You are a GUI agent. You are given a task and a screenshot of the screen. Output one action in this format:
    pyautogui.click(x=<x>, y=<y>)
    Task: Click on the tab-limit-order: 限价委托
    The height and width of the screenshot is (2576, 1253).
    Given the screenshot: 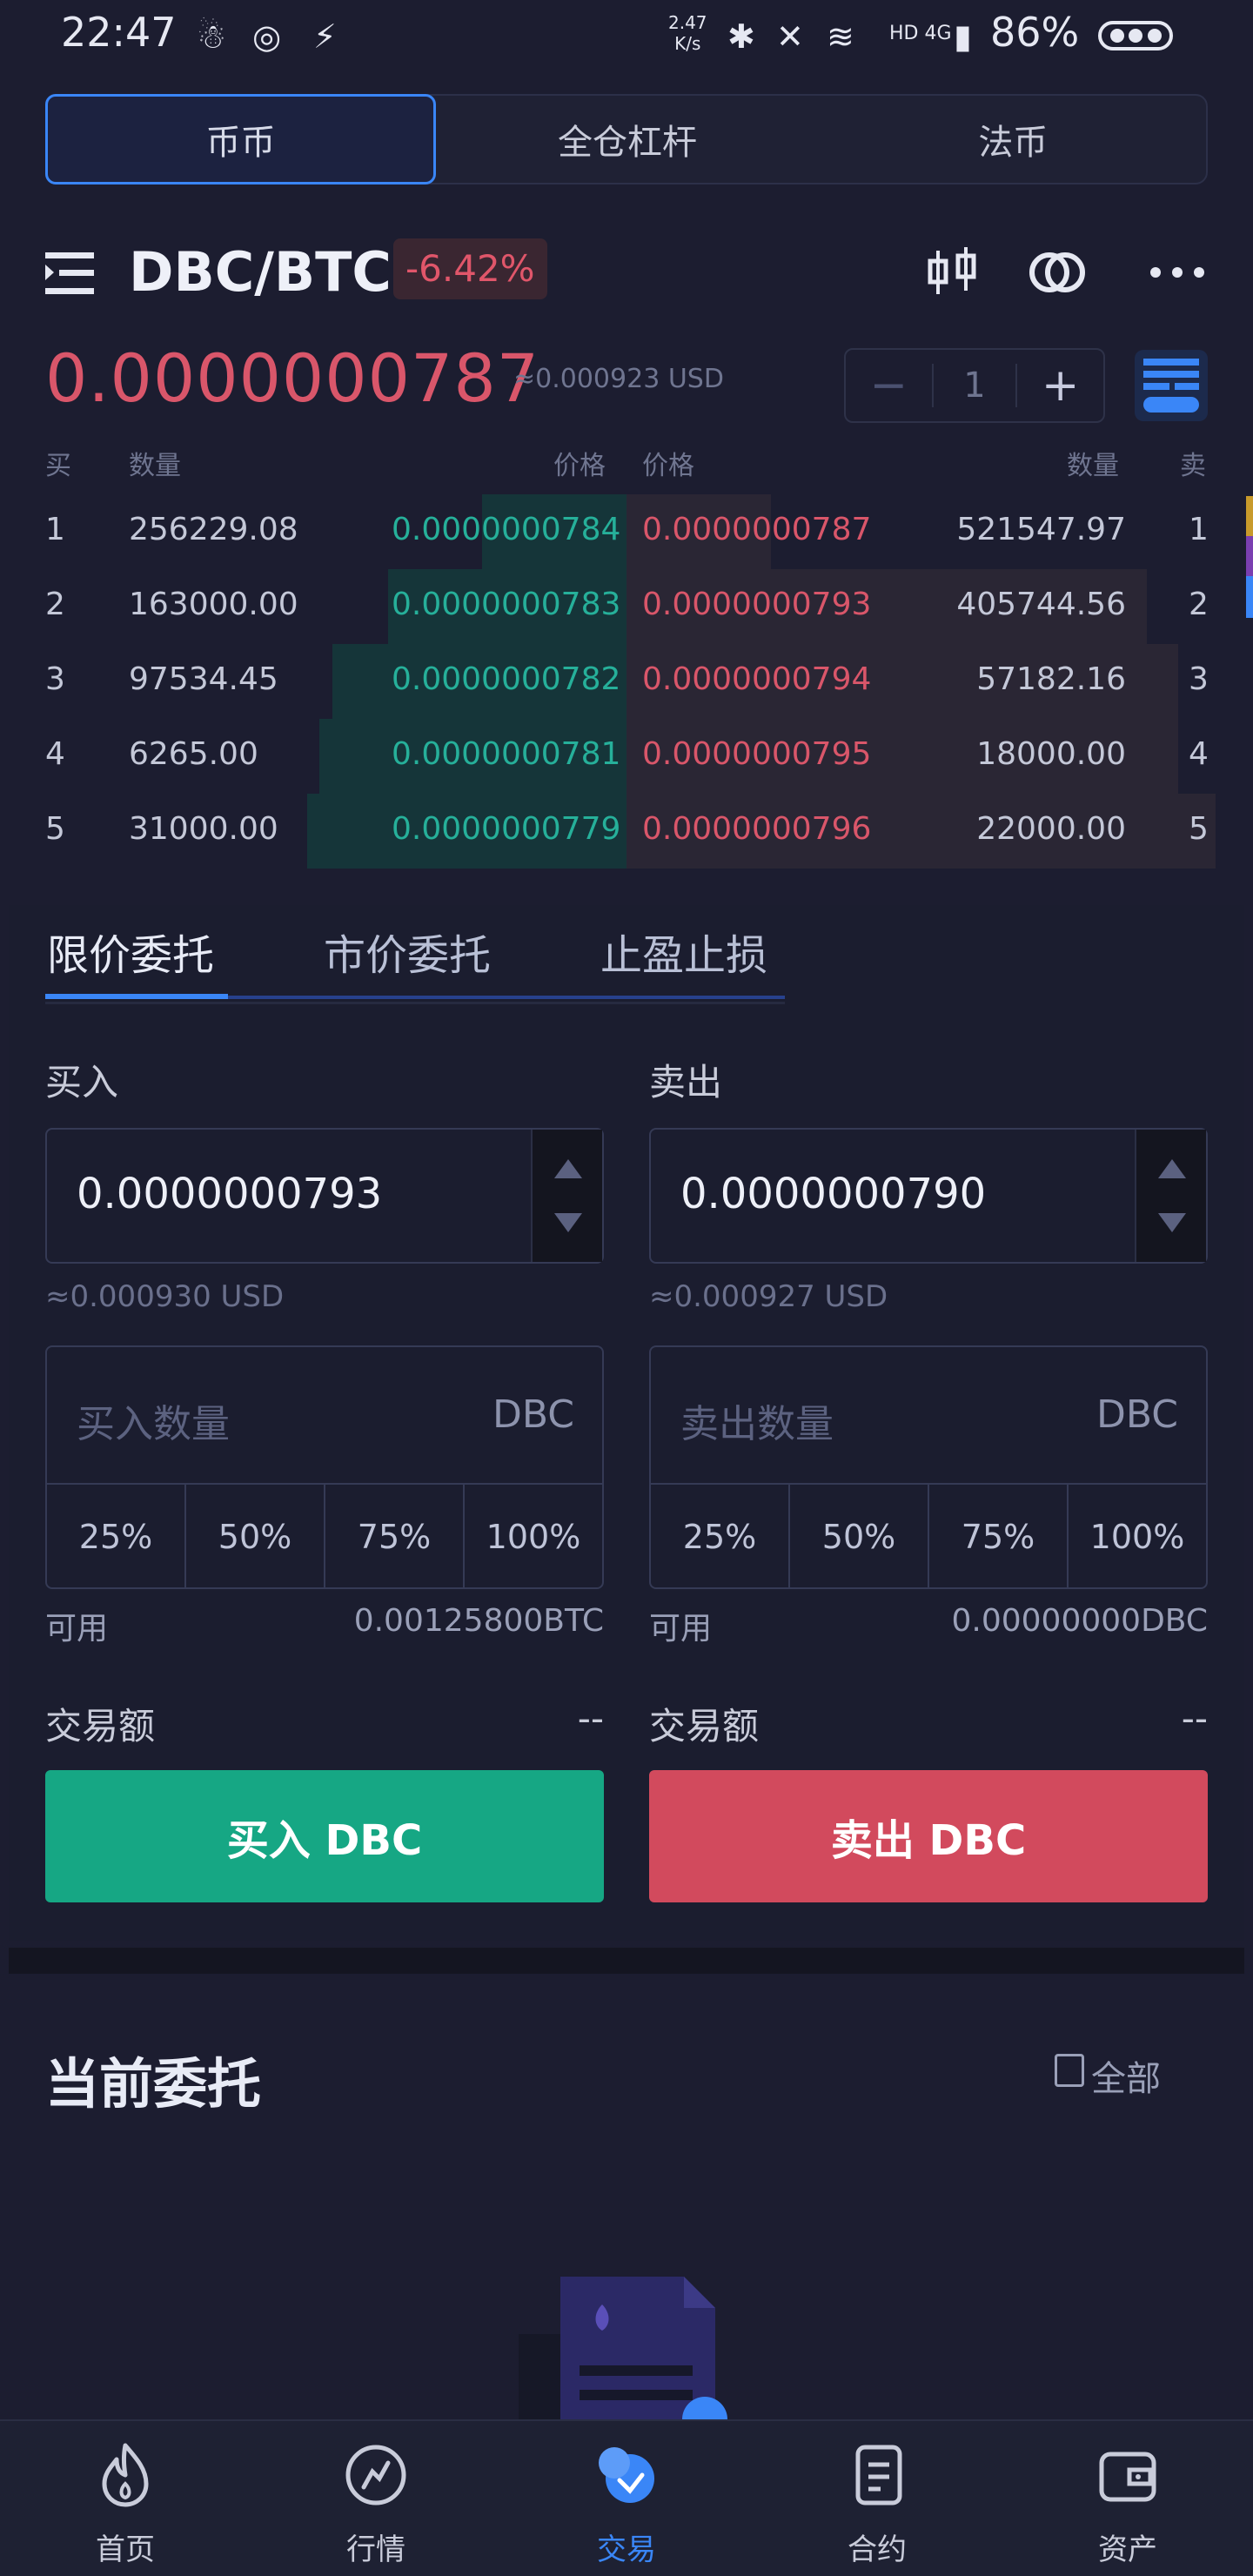 What is the action you would take?
    pyautogui.click(x=130, y=952)
    